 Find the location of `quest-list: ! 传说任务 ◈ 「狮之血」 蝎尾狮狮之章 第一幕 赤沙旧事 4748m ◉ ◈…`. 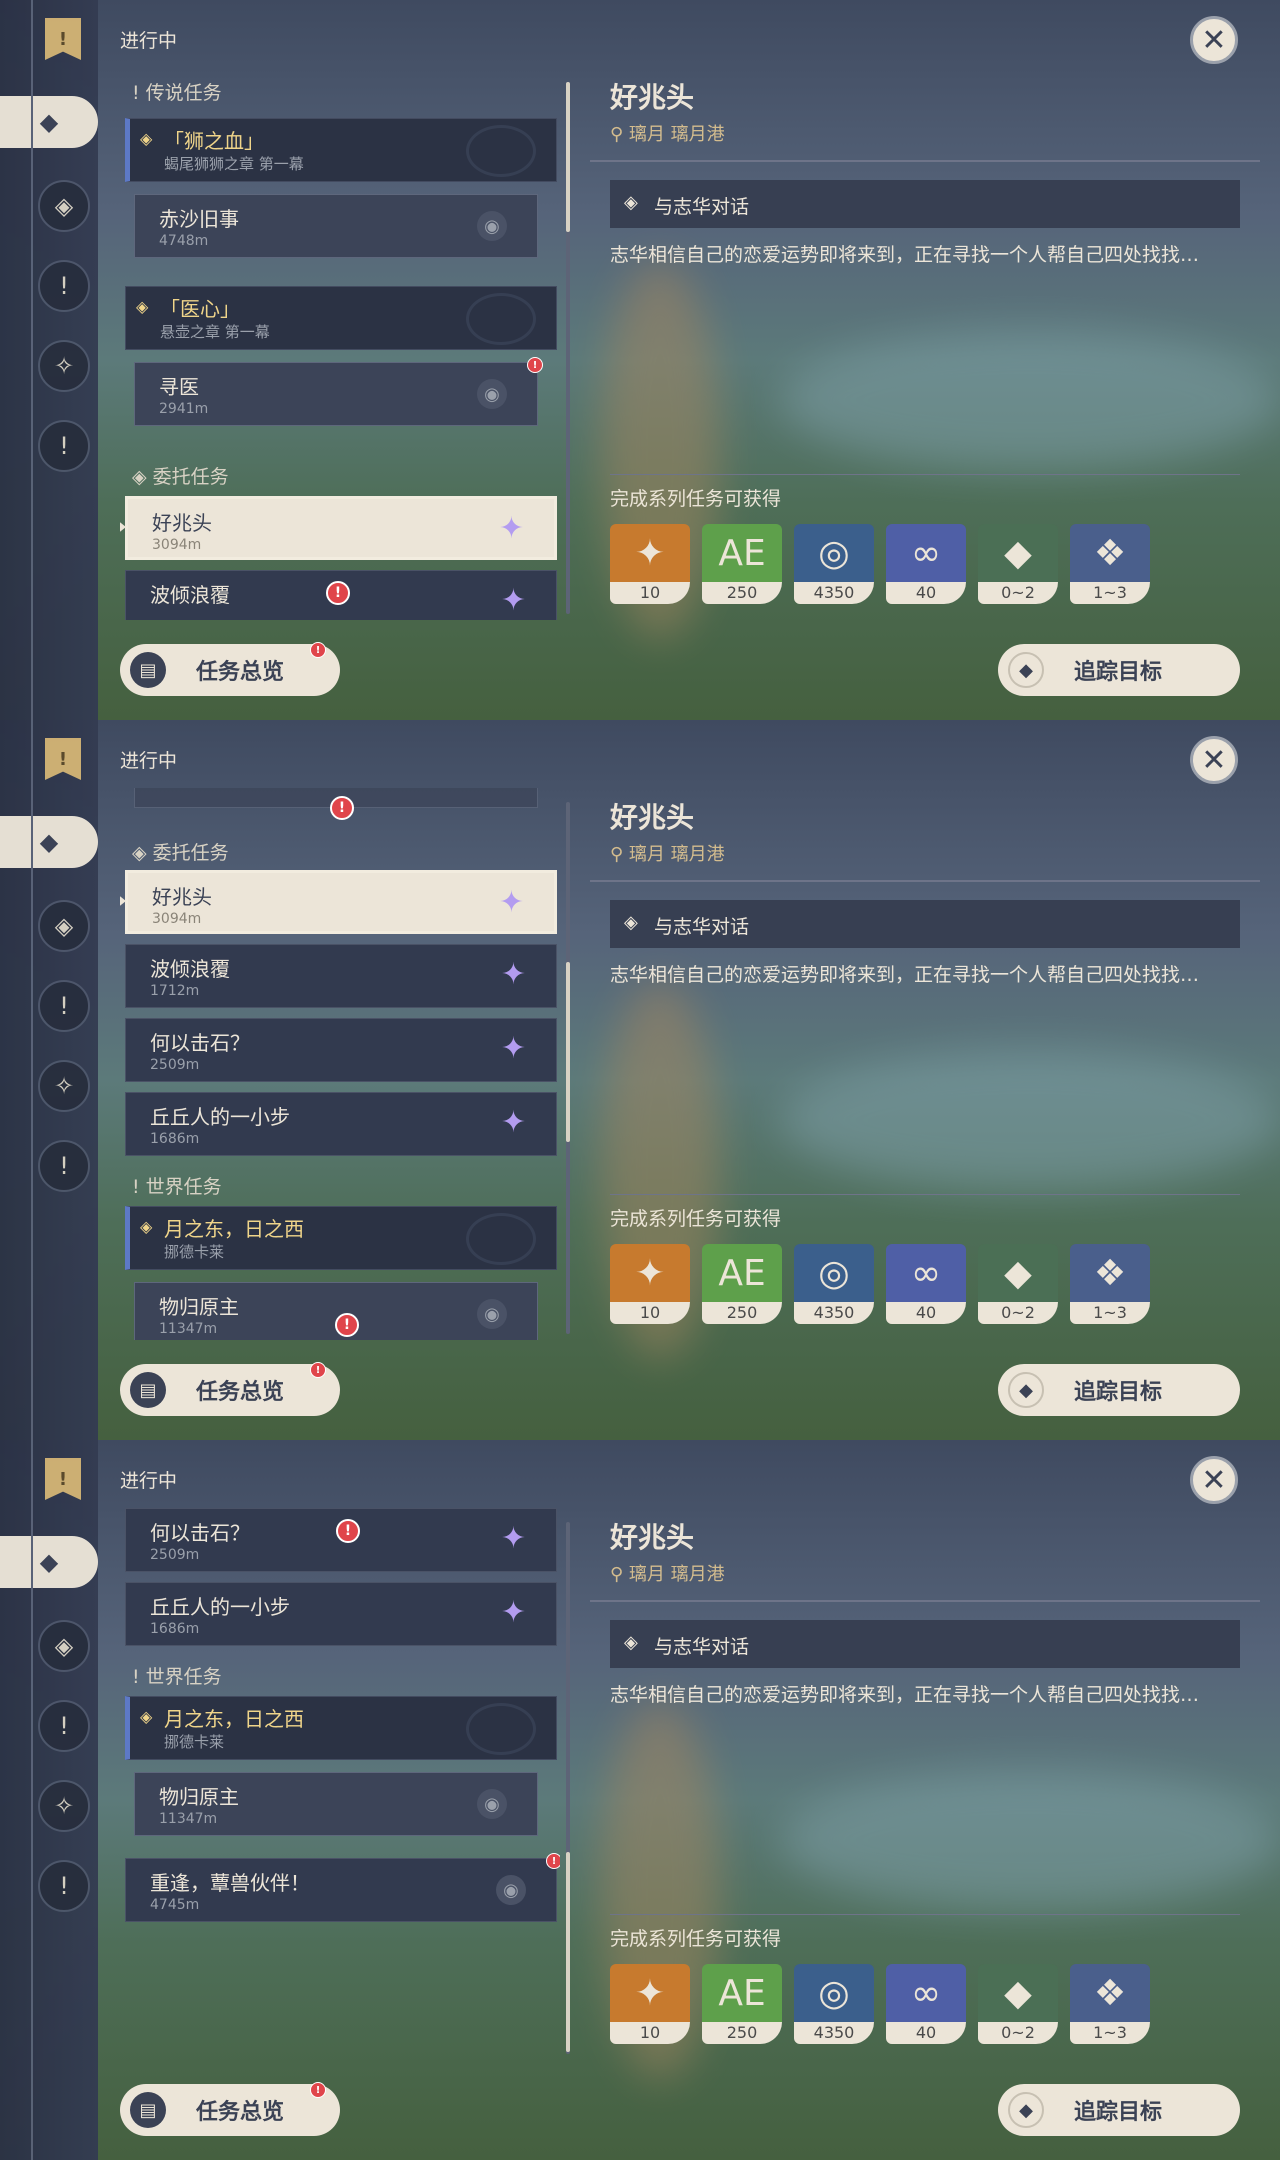

quest-list: ! 传说任务 ◈ 「狮之血」 蝎尾狮狮之章 第一幕 赤沙旧事 4748m ◉ ◈… is located at coordinates (340, 344).